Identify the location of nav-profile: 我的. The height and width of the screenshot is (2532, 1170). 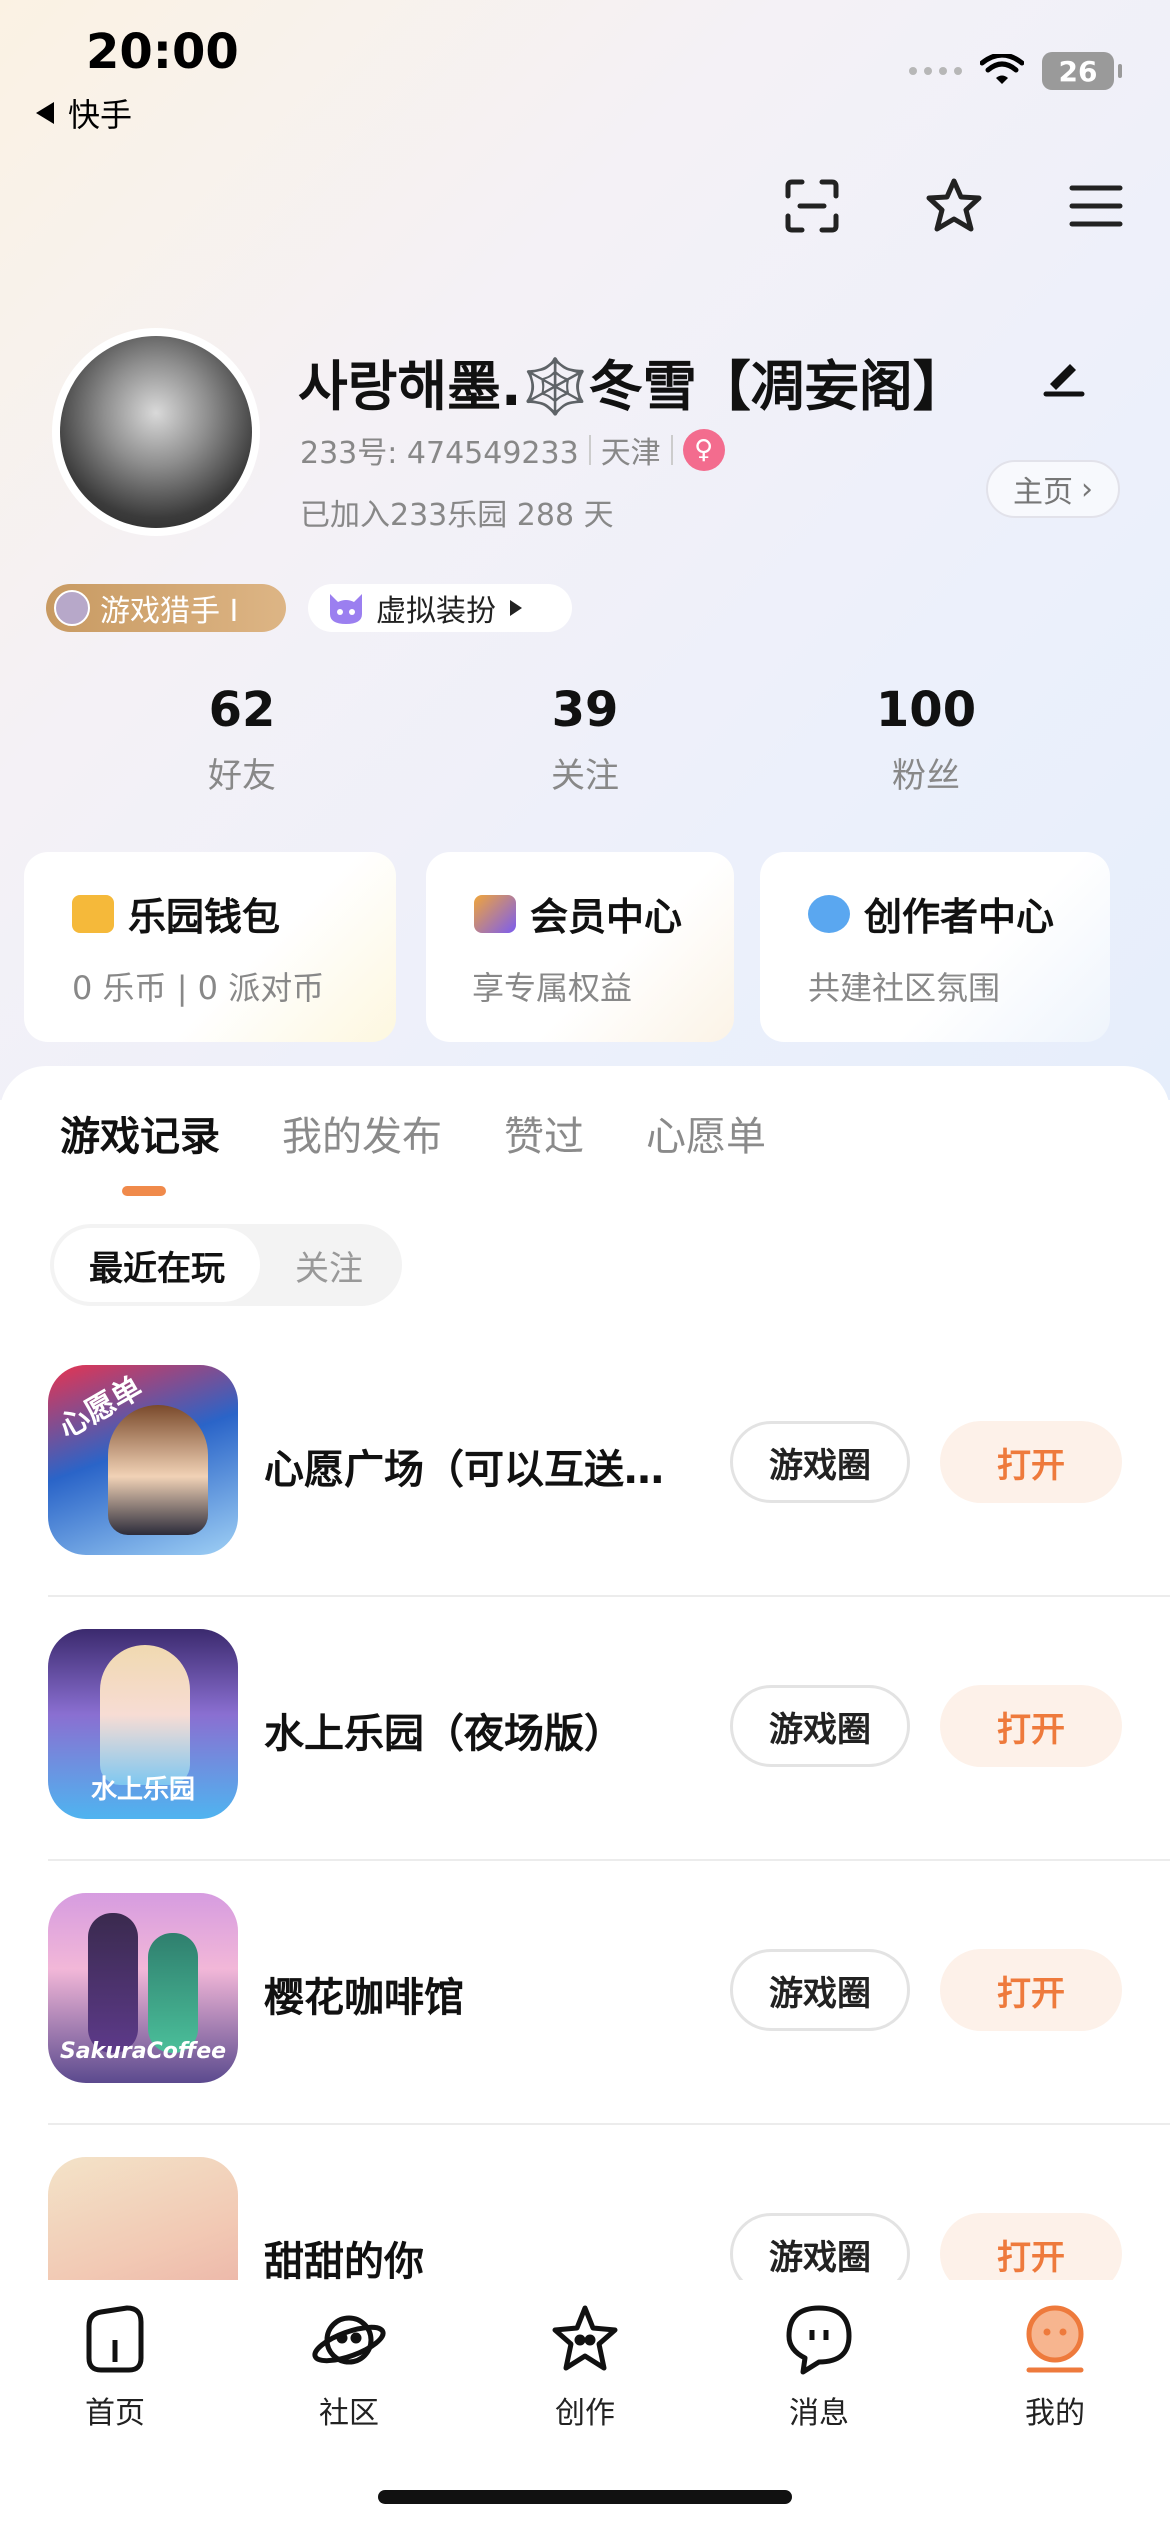
(1055, 2366).